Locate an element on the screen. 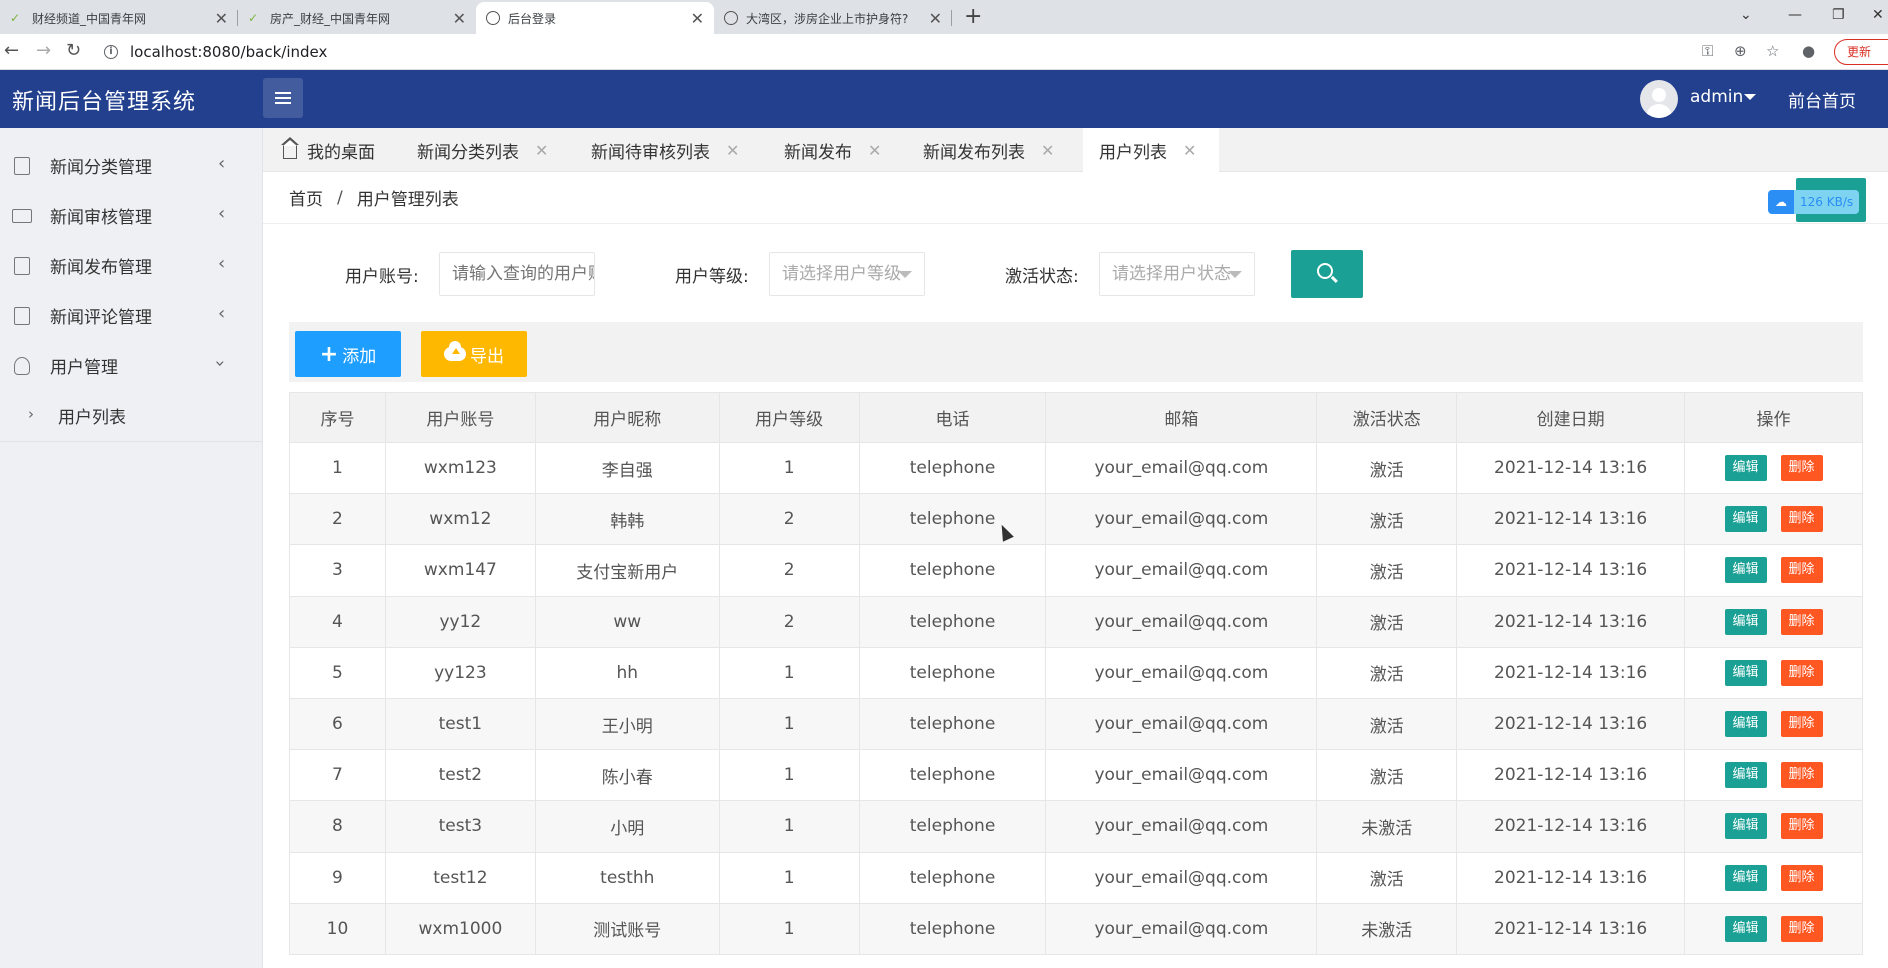  add-button: + 添加 is located at coordinates (348, 354).